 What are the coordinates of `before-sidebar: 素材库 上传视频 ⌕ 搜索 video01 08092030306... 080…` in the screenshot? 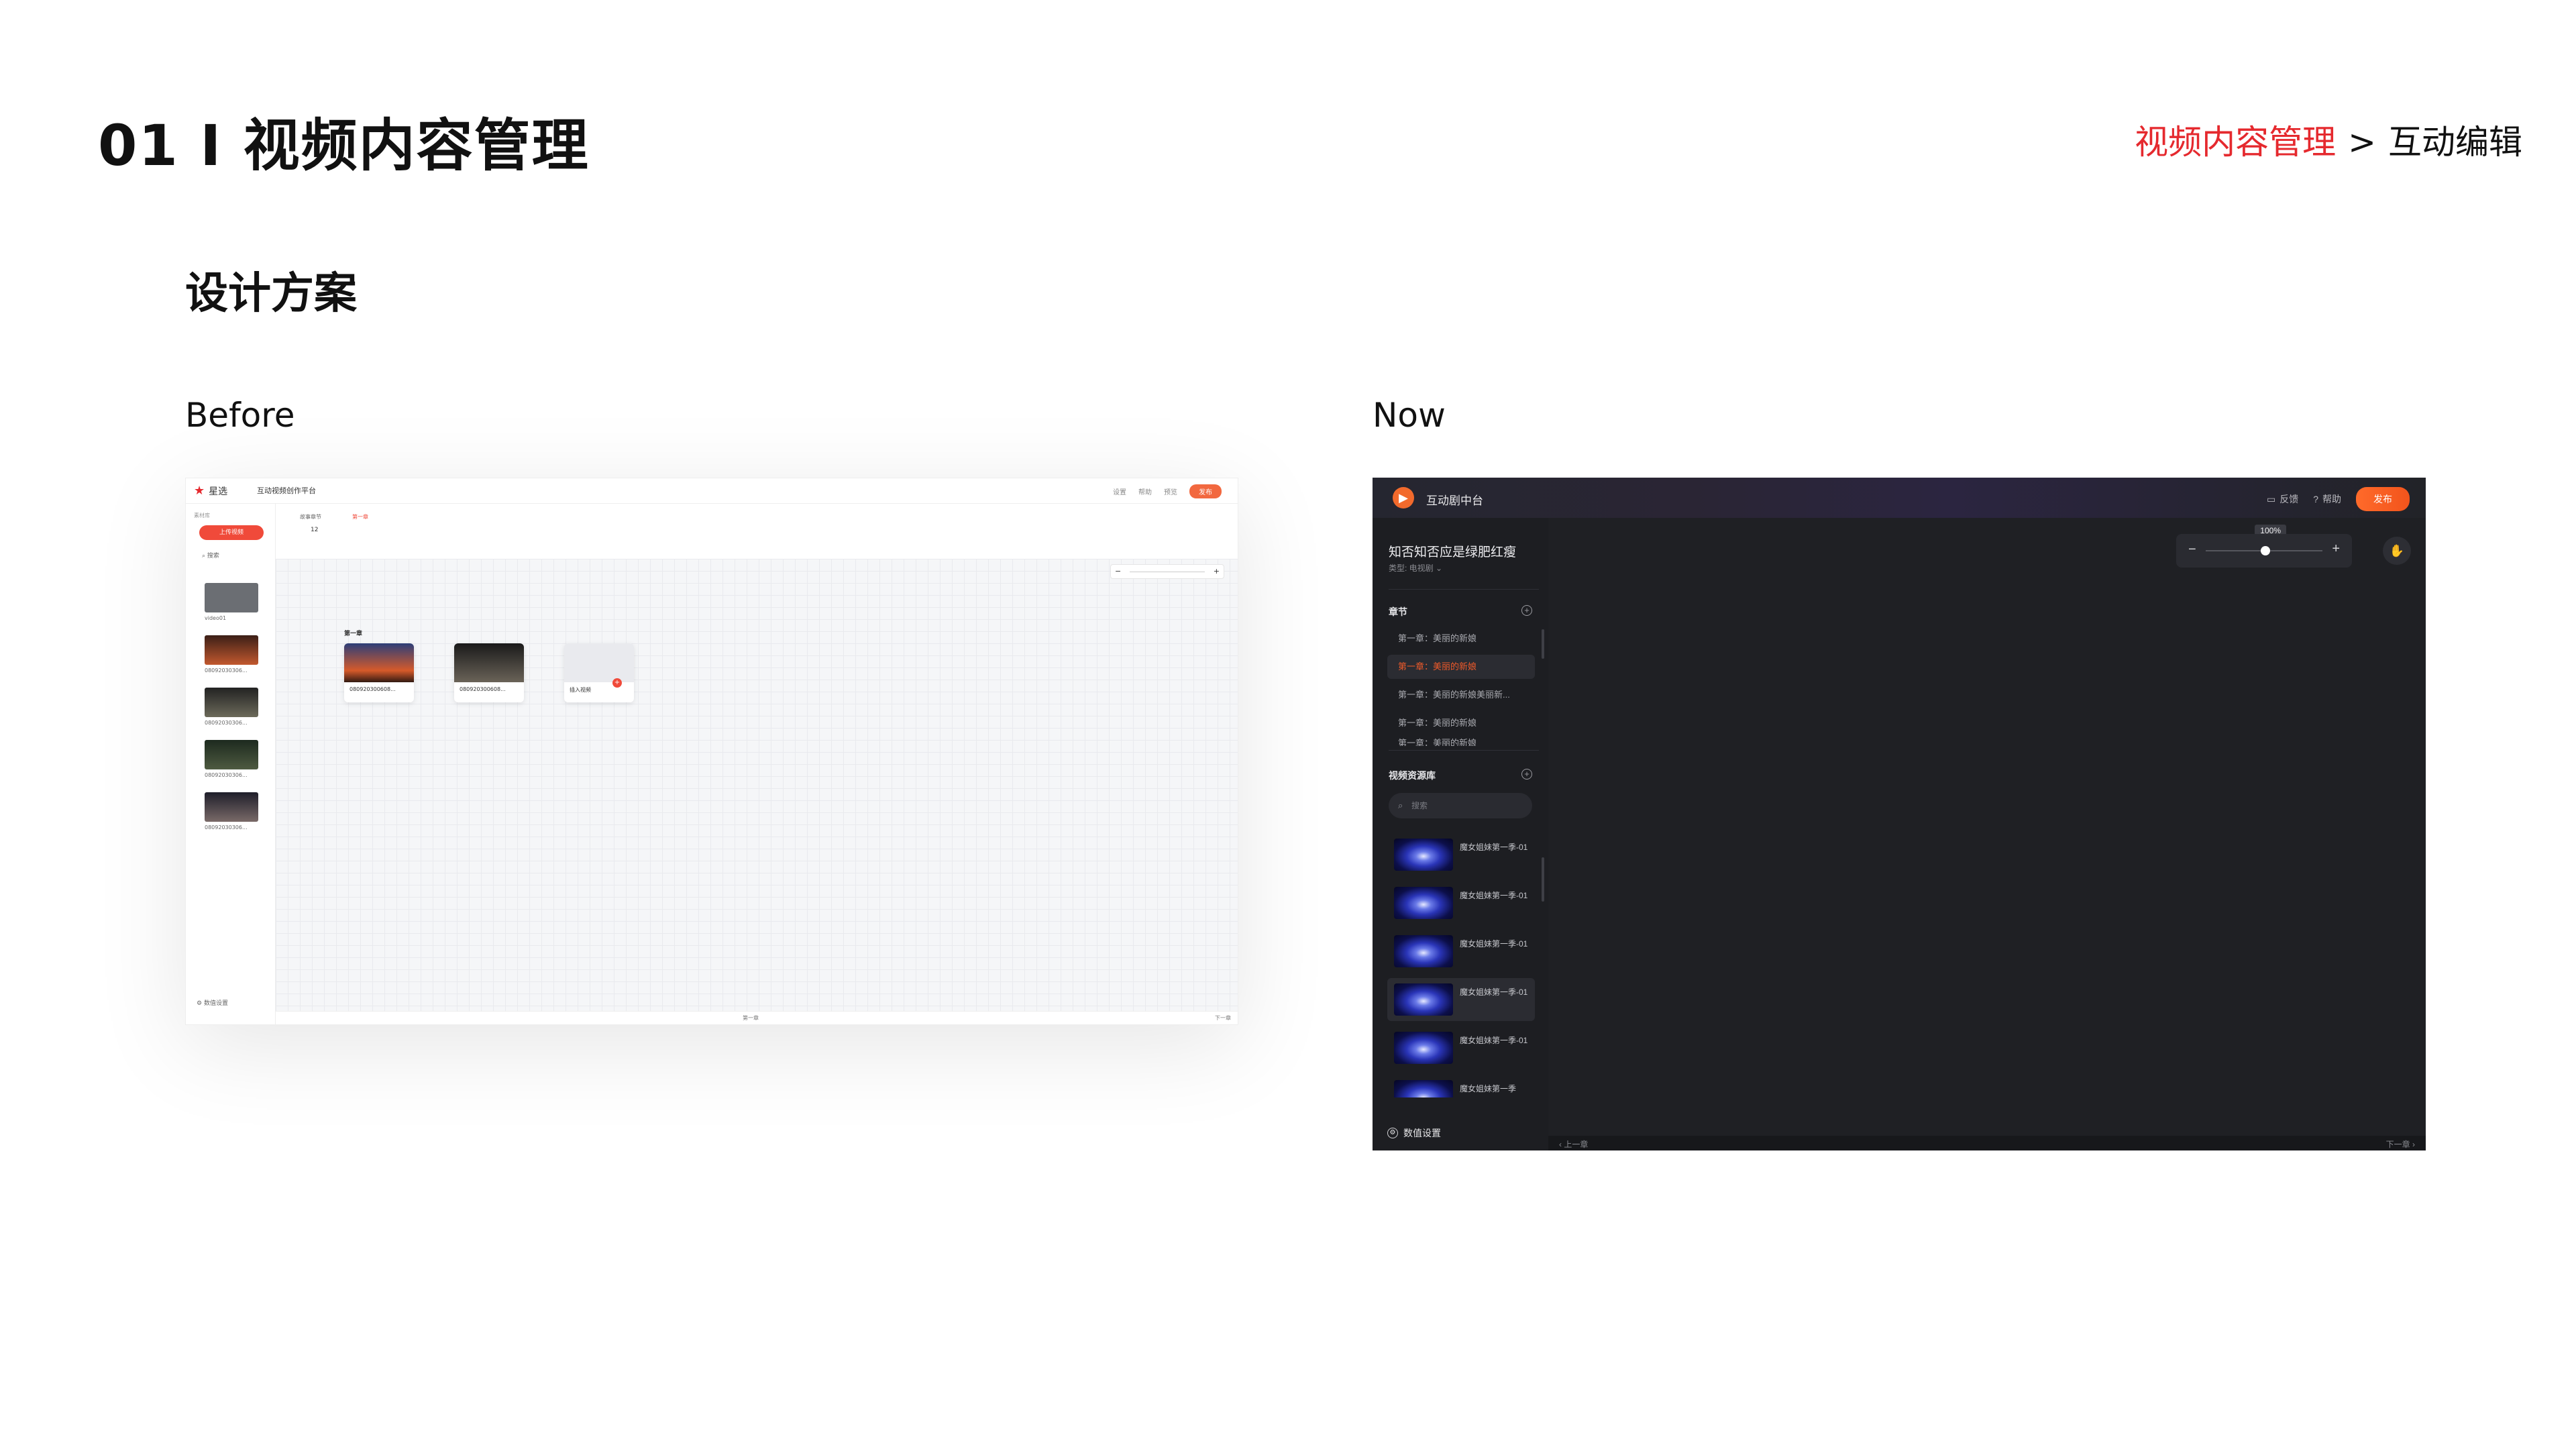 It's located at (231, 764).